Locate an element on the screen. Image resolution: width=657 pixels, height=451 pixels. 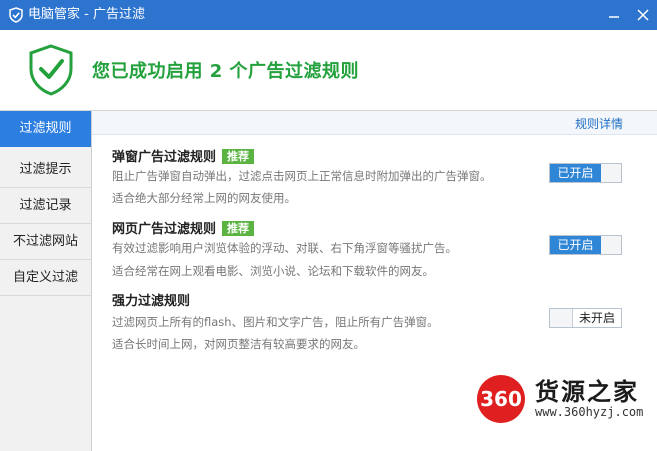
status-message: 您已成功启用 2 个广告过滤规则 is located at coordinates (226, 71).